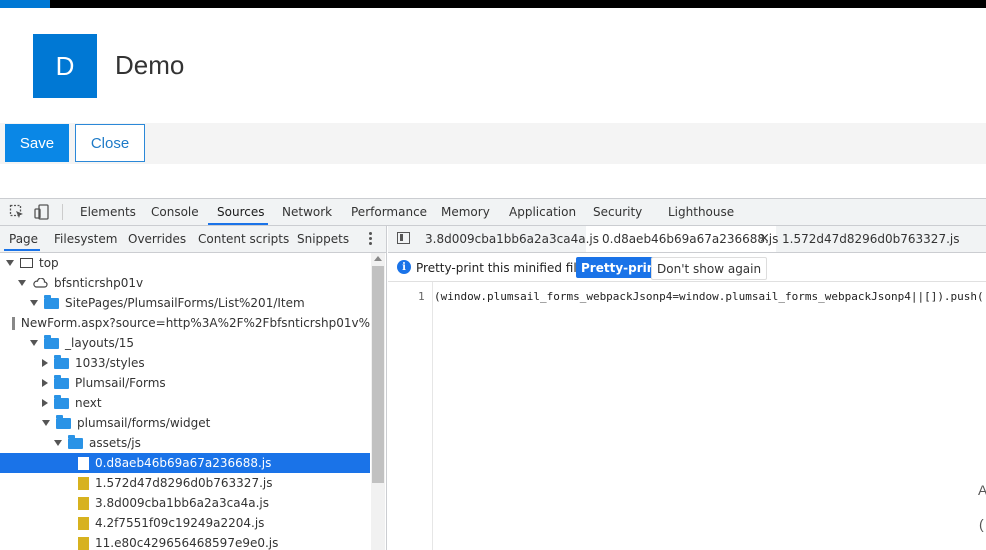 This screenshot has height=550, width=986. I want to click on site-title: Demo, so click(149, 65).